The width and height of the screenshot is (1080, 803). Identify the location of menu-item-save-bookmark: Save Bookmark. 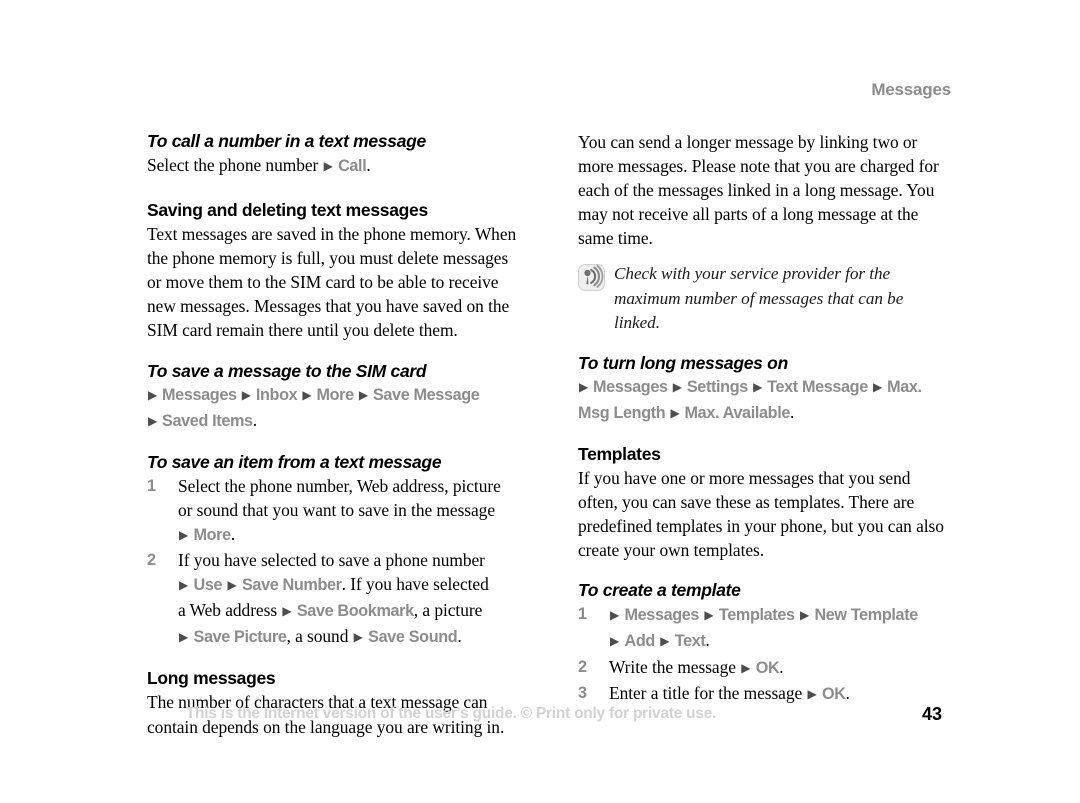
(355, 611).